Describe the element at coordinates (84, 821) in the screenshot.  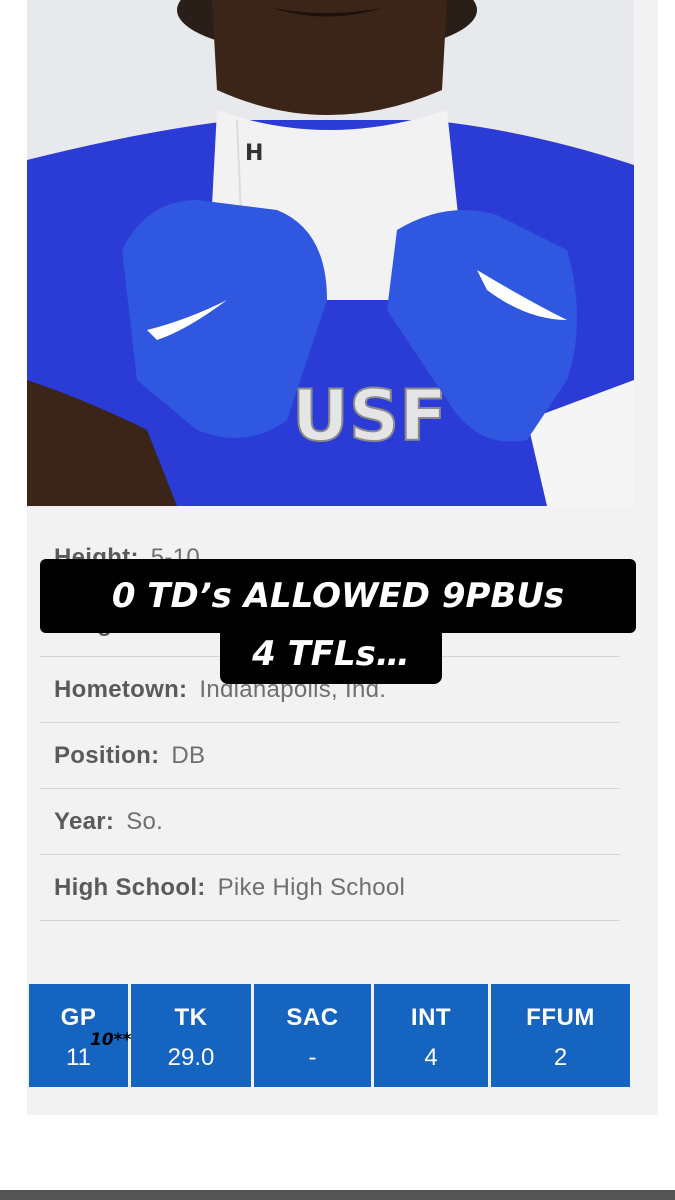
I see `bio-label-year: Year:` at that location.